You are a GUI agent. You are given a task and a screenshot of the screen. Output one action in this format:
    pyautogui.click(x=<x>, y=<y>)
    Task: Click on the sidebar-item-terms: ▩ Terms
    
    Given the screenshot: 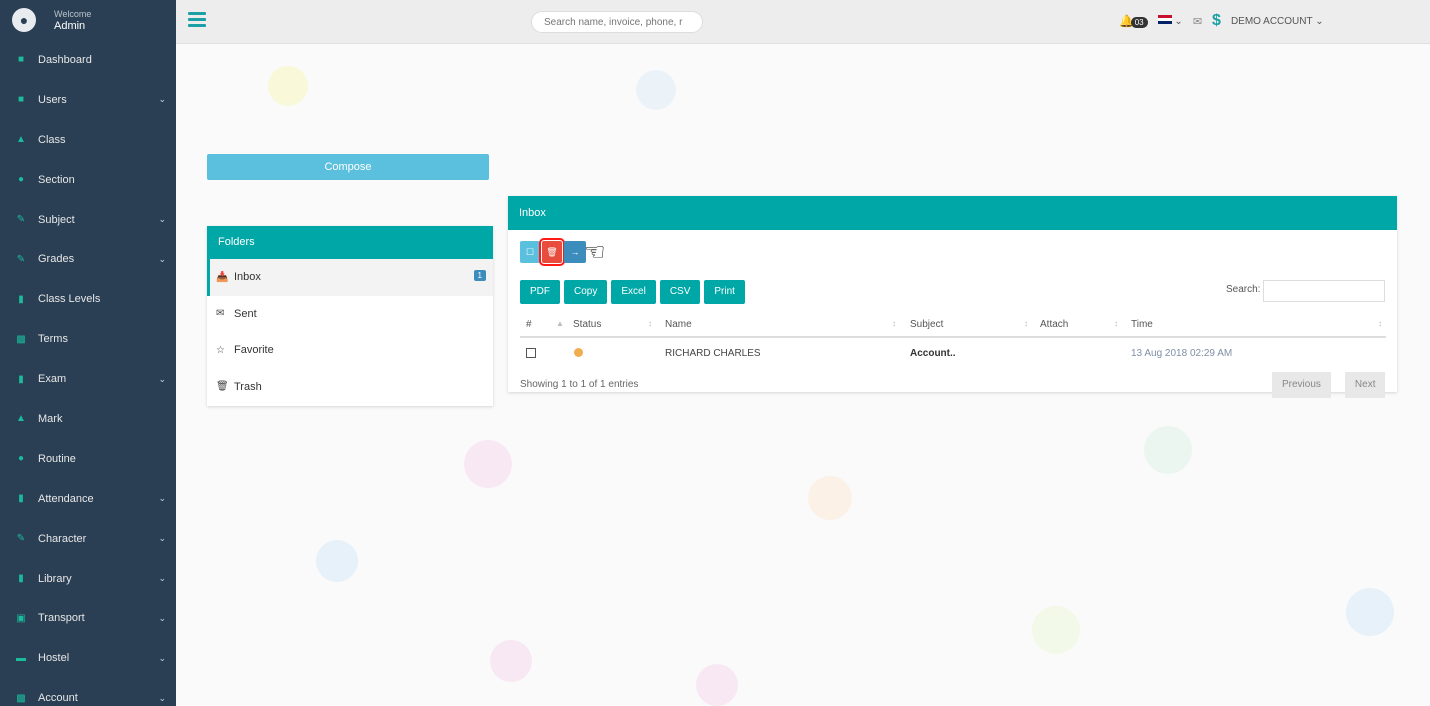 What is the action you would take?
    pyautogui.click(x=88, y=339)
    